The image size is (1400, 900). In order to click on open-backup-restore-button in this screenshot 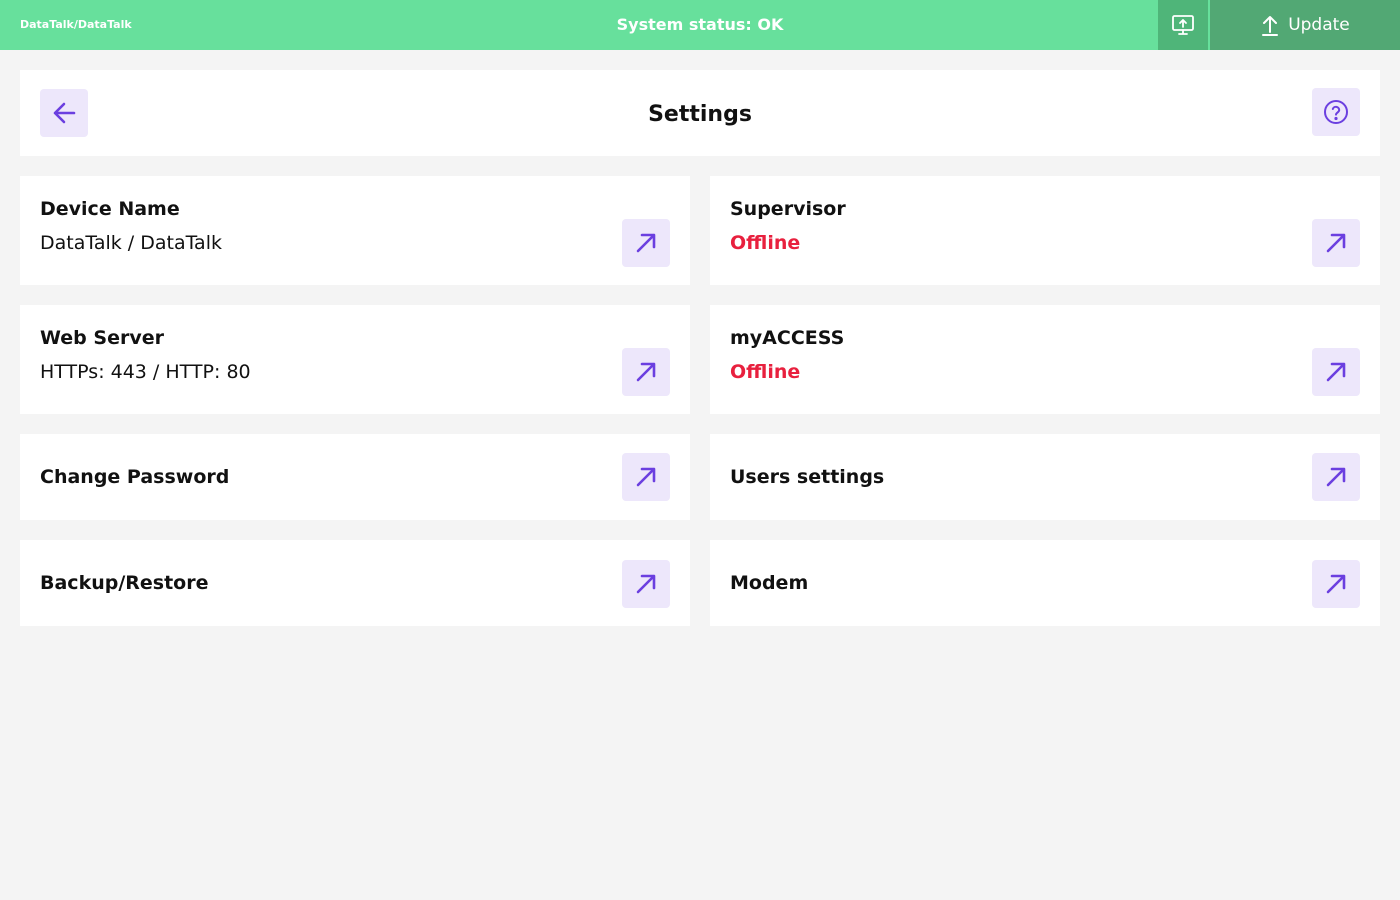, I will do `click(646, 584)`.